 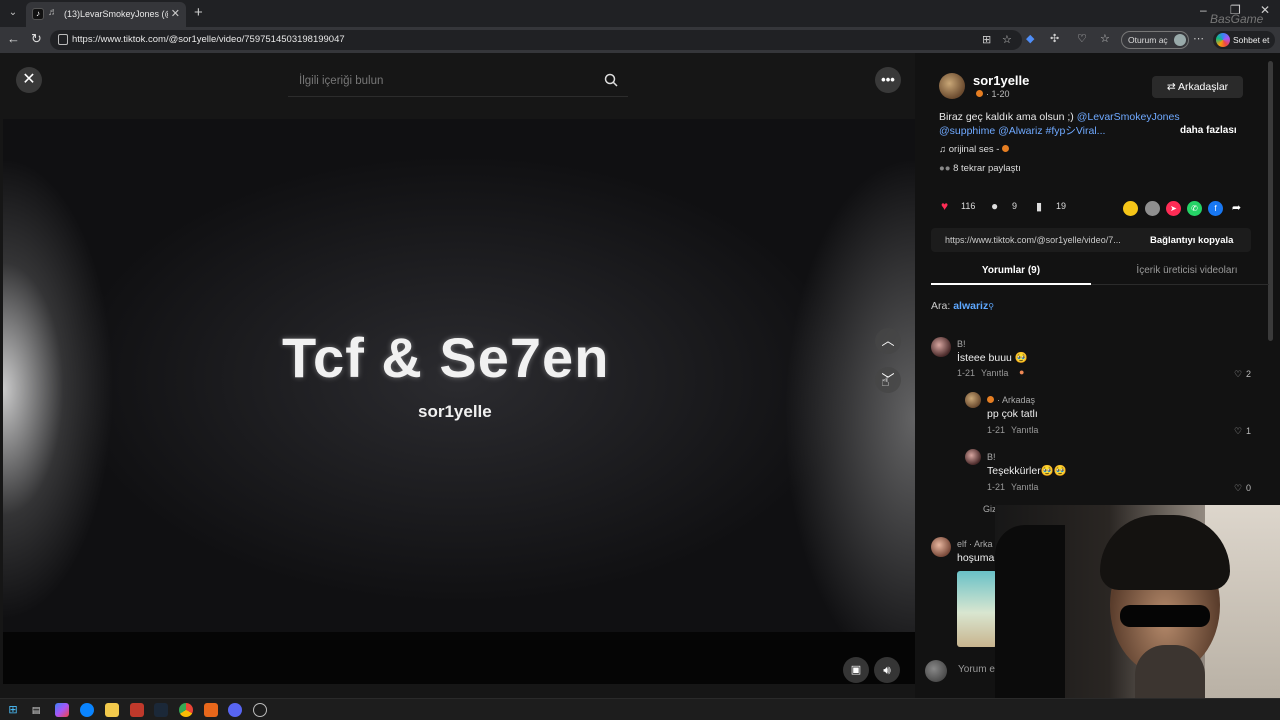 What do you see at coordinates (961, 344) in the screenshot?
I see `comment-author: B!` at bounding box center [961, 344].